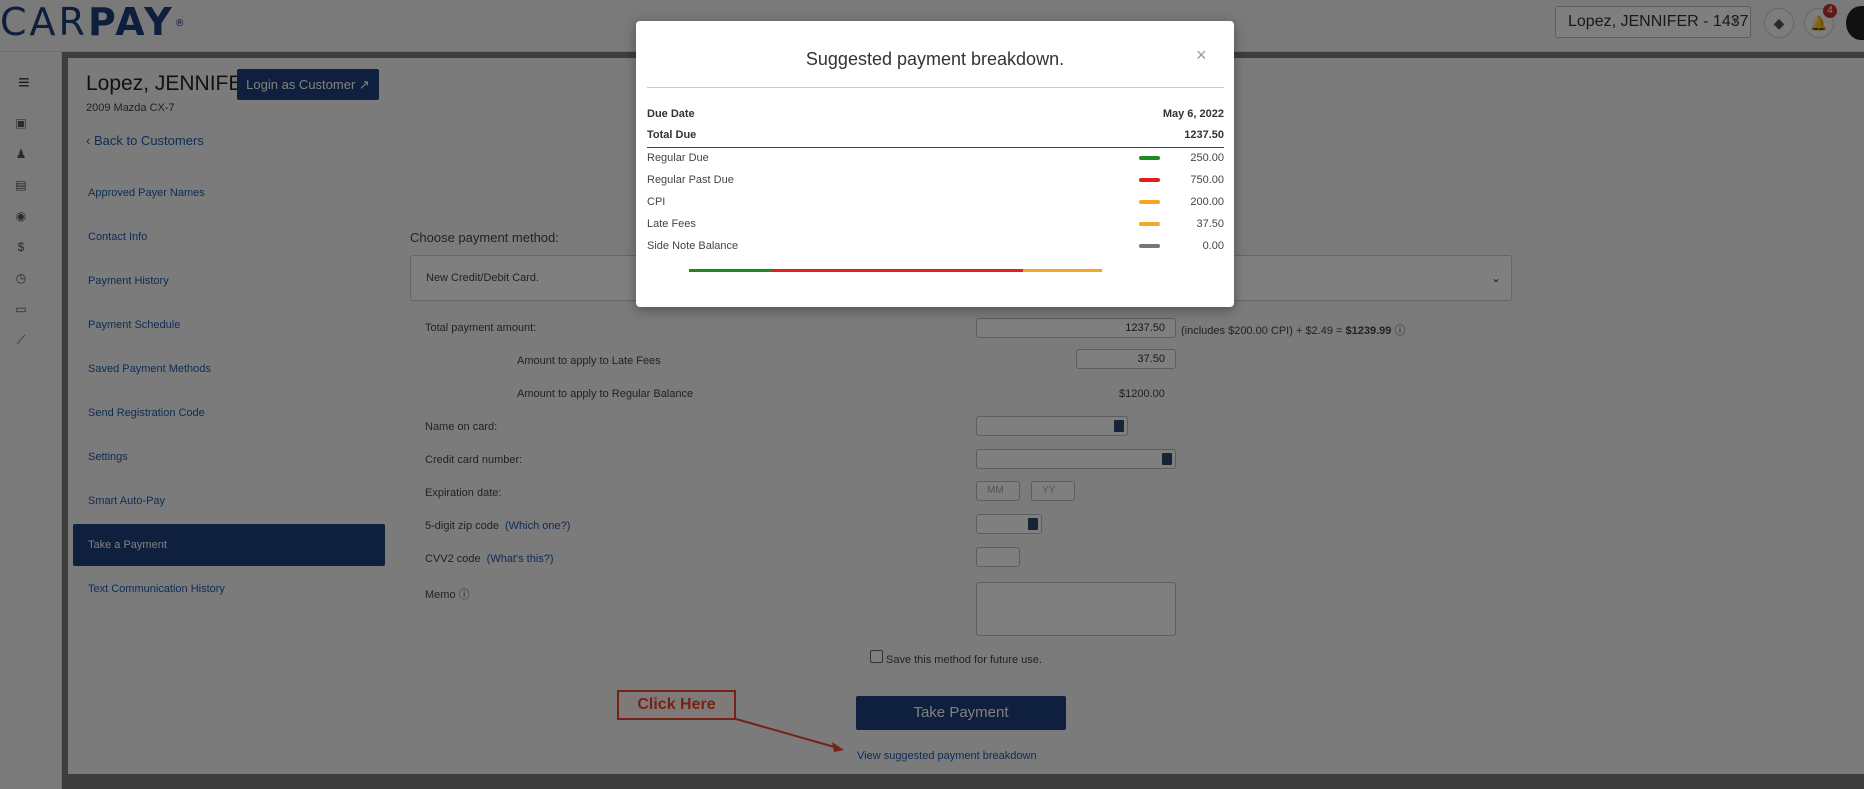 The height and width of the screenshot is (789, 1864). I want to click on side-note-balance-swatch, so click(1149, 246).